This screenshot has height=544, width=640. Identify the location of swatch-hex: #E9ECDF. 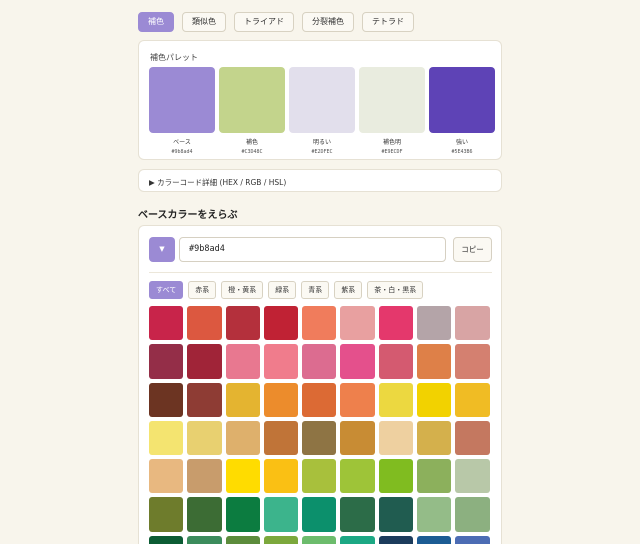
(392, 152).